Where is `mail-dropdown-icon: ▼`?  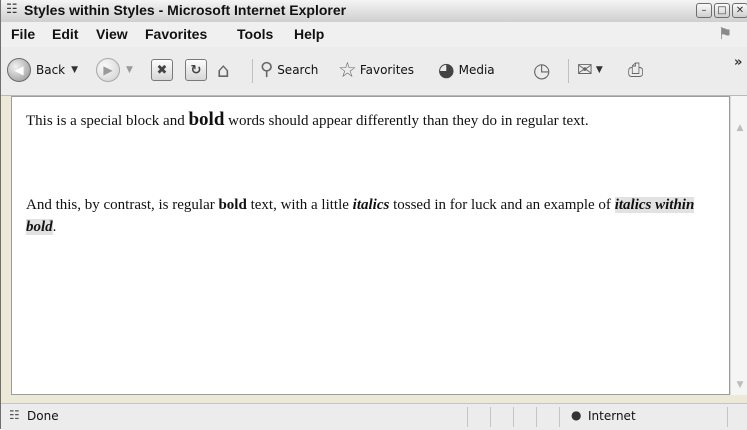
mail-dropdown-icon: ▼ is located at coordinates (599, 70).